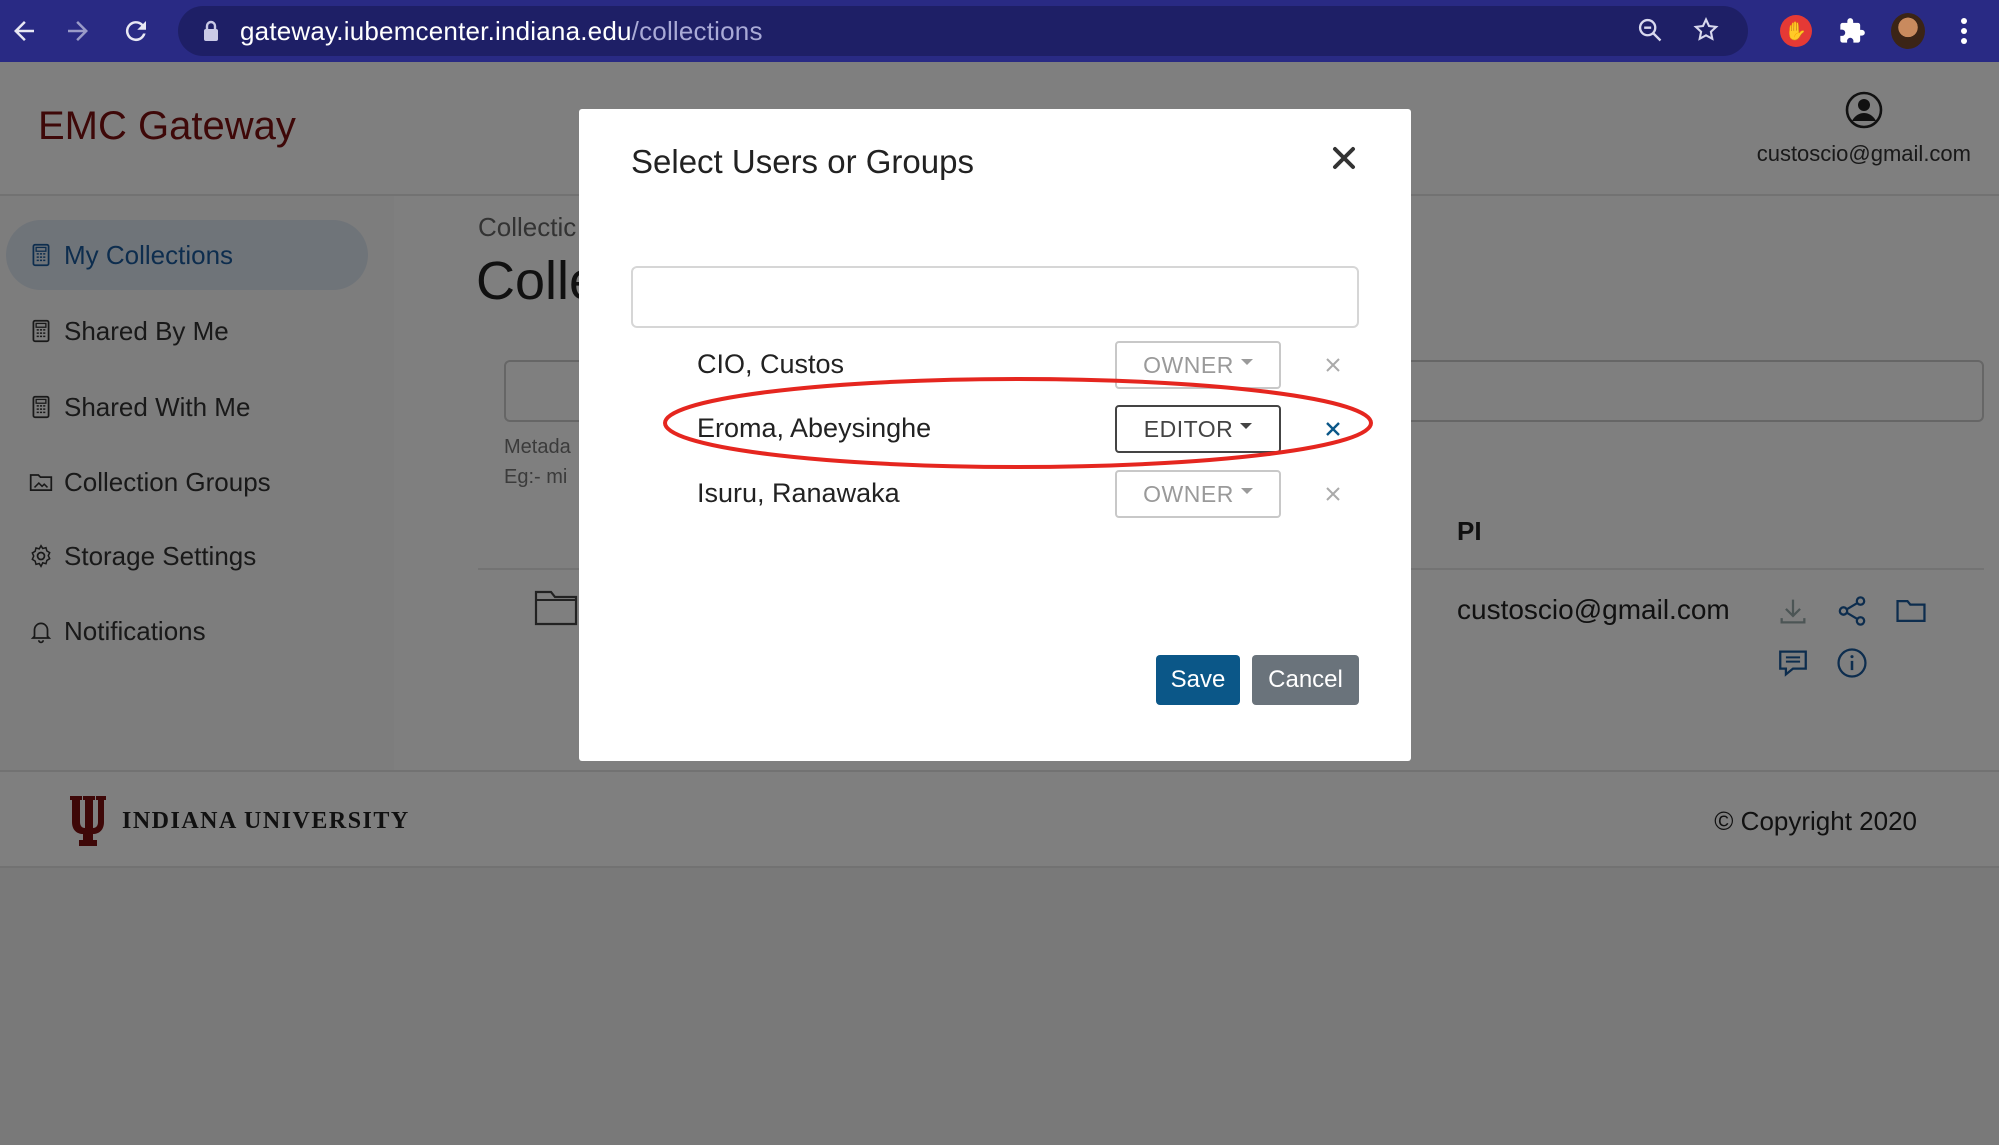  Describe the element at coordinates (1344, 158) in the screenshot. I see `close-icon` at that location.